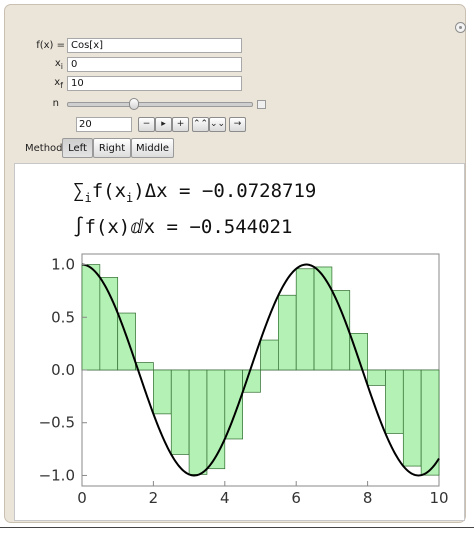 Image resolution: width=474 pixels, height=533 pixels. What do you see at coordinates (154, 498) in the screenshot?
I see `x-tick-label: 2` at bounding box center [154, 498].